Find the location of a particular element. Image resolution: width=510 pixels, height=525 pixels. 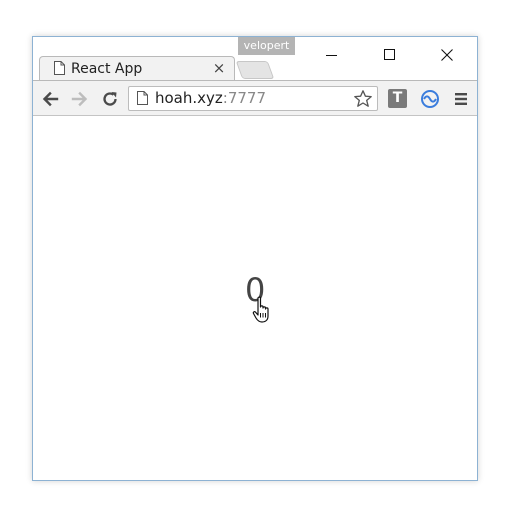

close-window-button is located at coordinates (447, 56).